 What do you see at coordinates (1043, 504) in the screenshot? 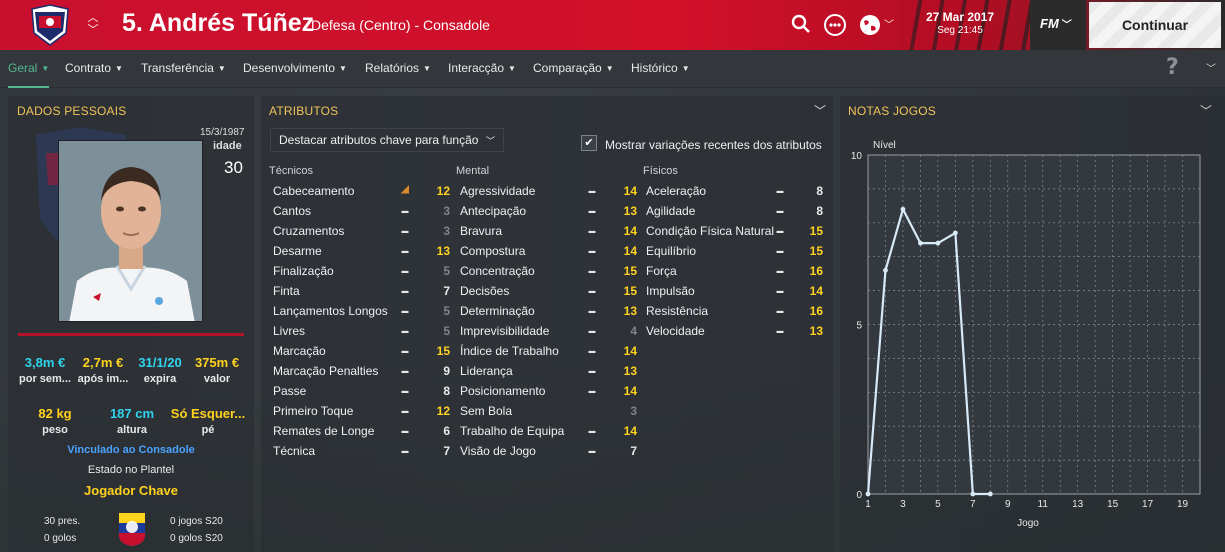
I see `x-tick-label: 11` at bounding box center [1043, 504].